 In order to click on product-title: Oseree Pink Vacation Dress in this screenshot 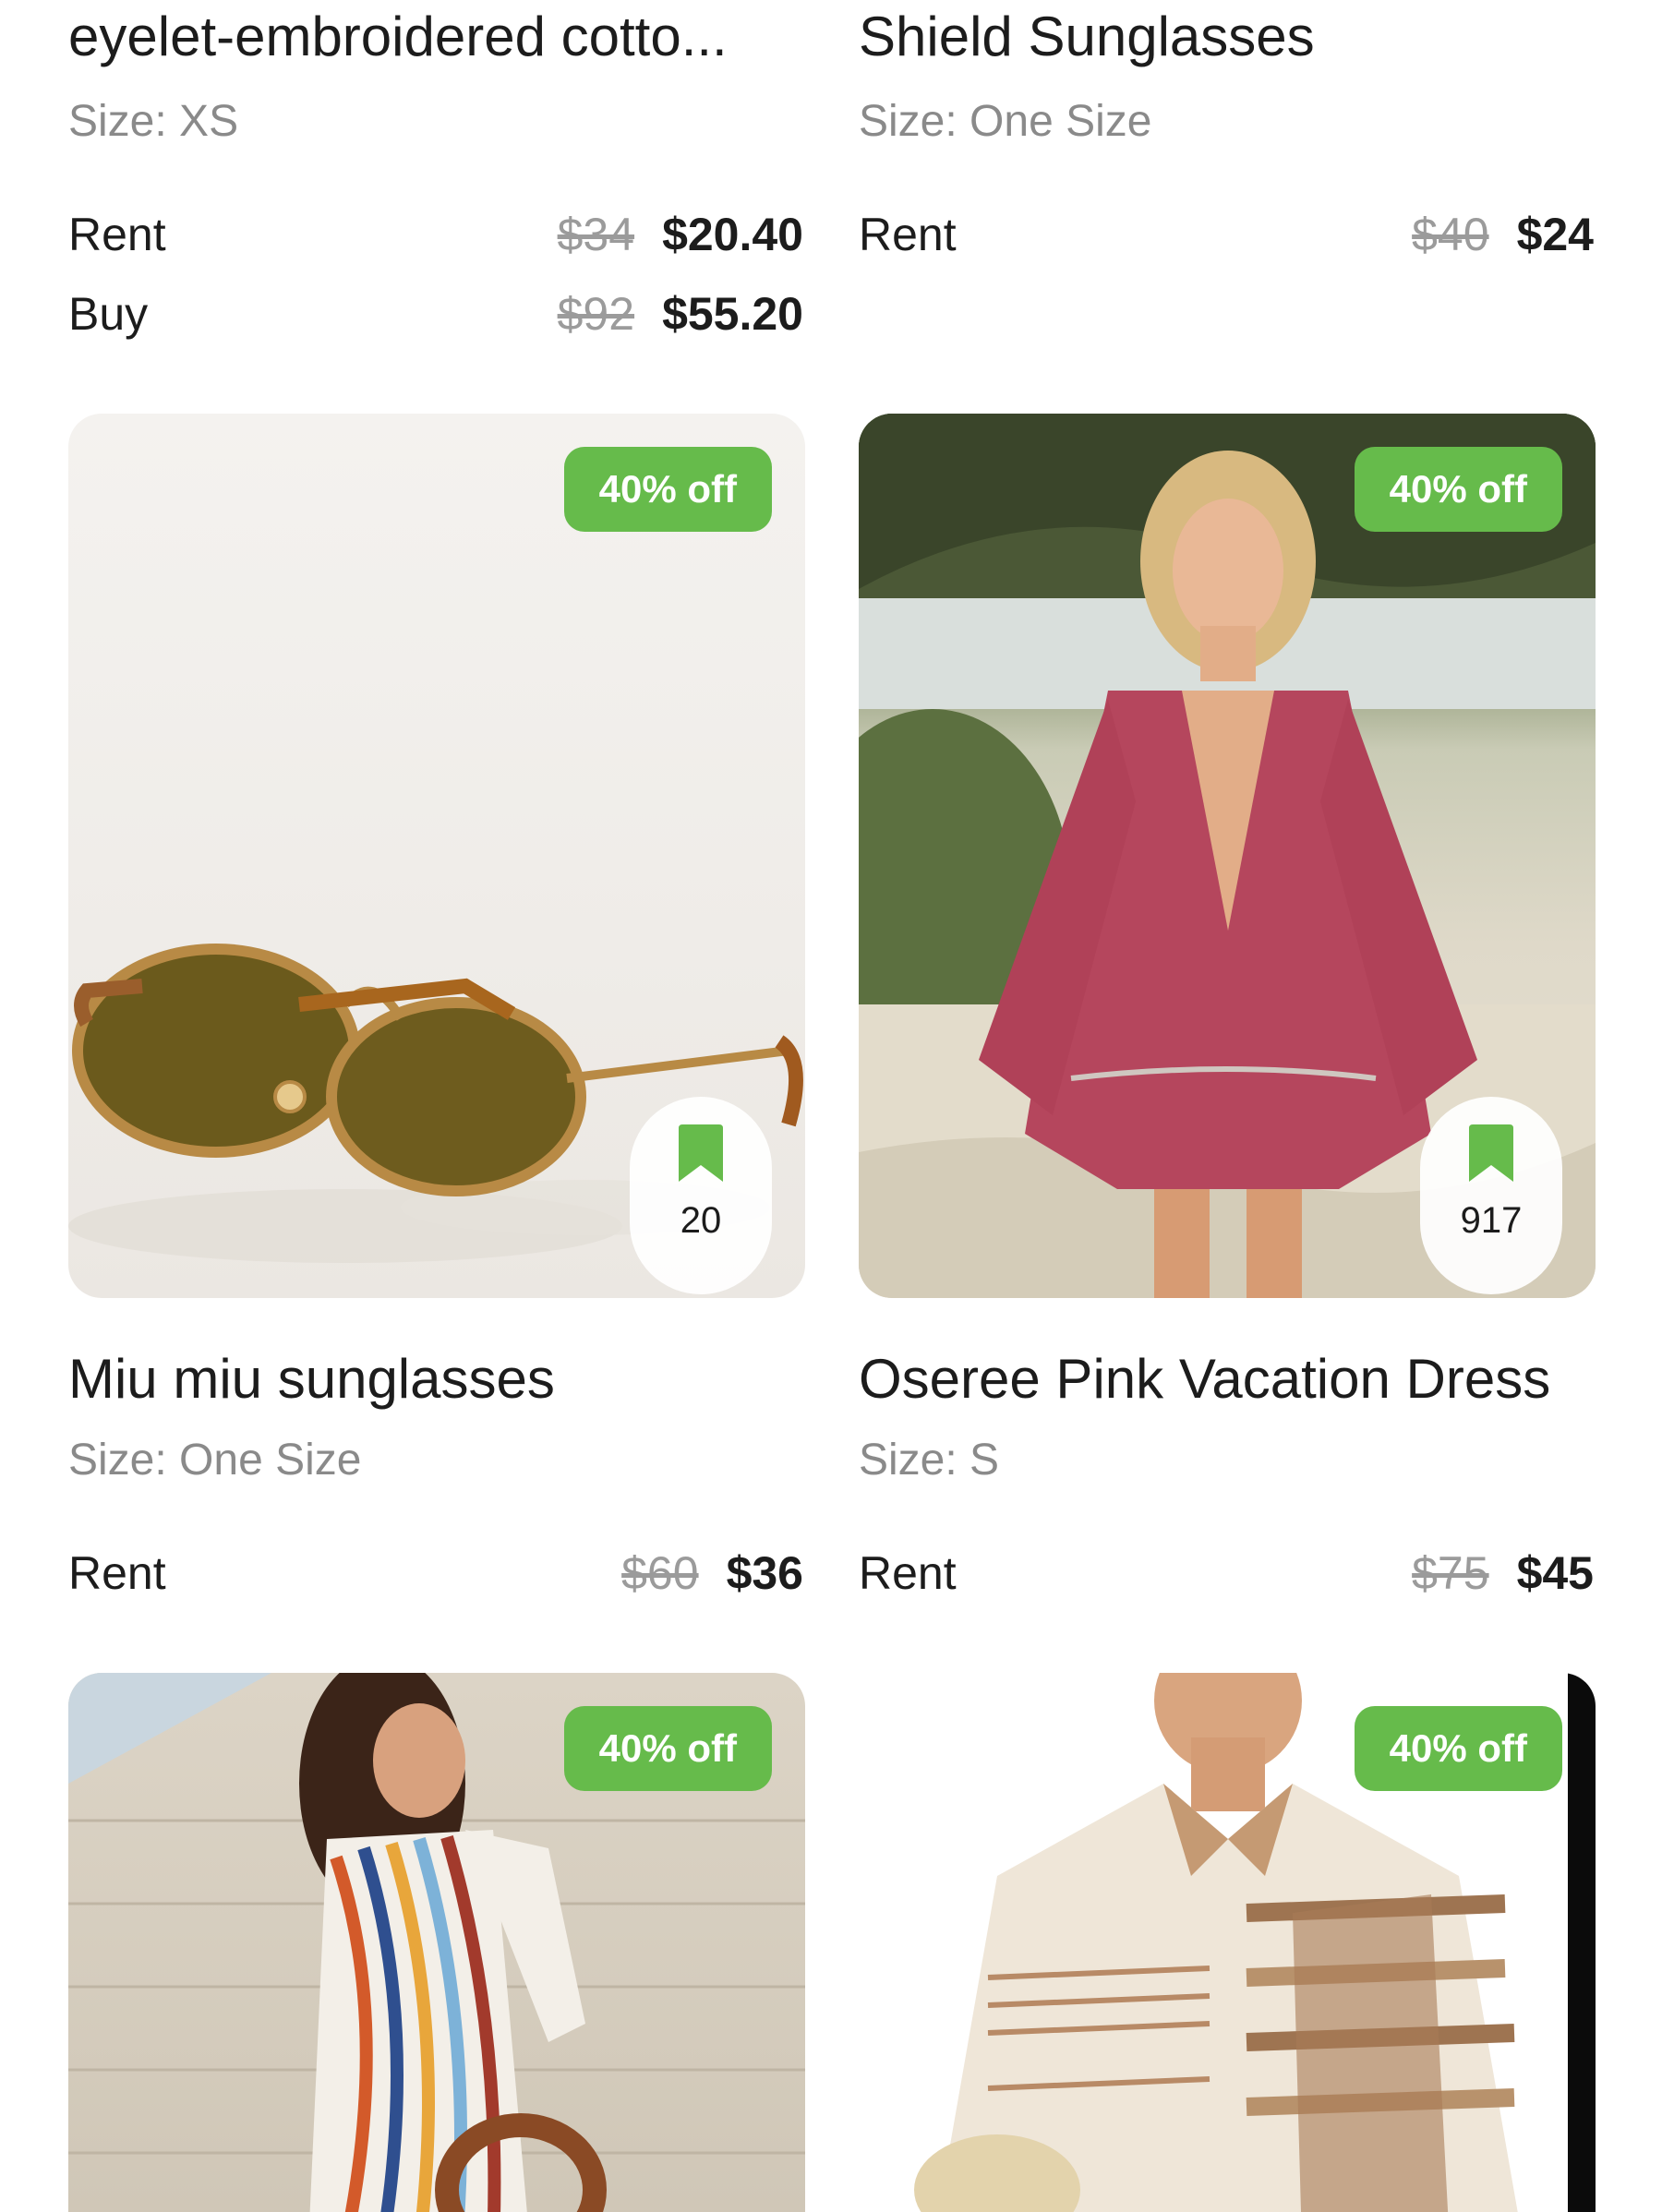, I will do `click(1228, 1379)`.